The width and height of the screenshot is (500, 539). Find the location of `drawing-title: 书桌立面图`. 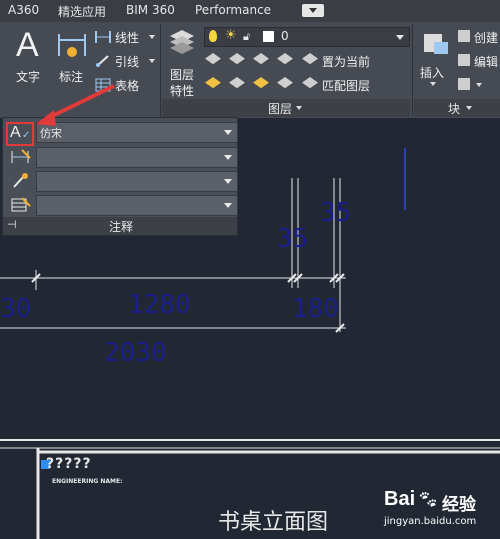

drawing-title: 书桌立面图 is located at coordinates (273, 520).